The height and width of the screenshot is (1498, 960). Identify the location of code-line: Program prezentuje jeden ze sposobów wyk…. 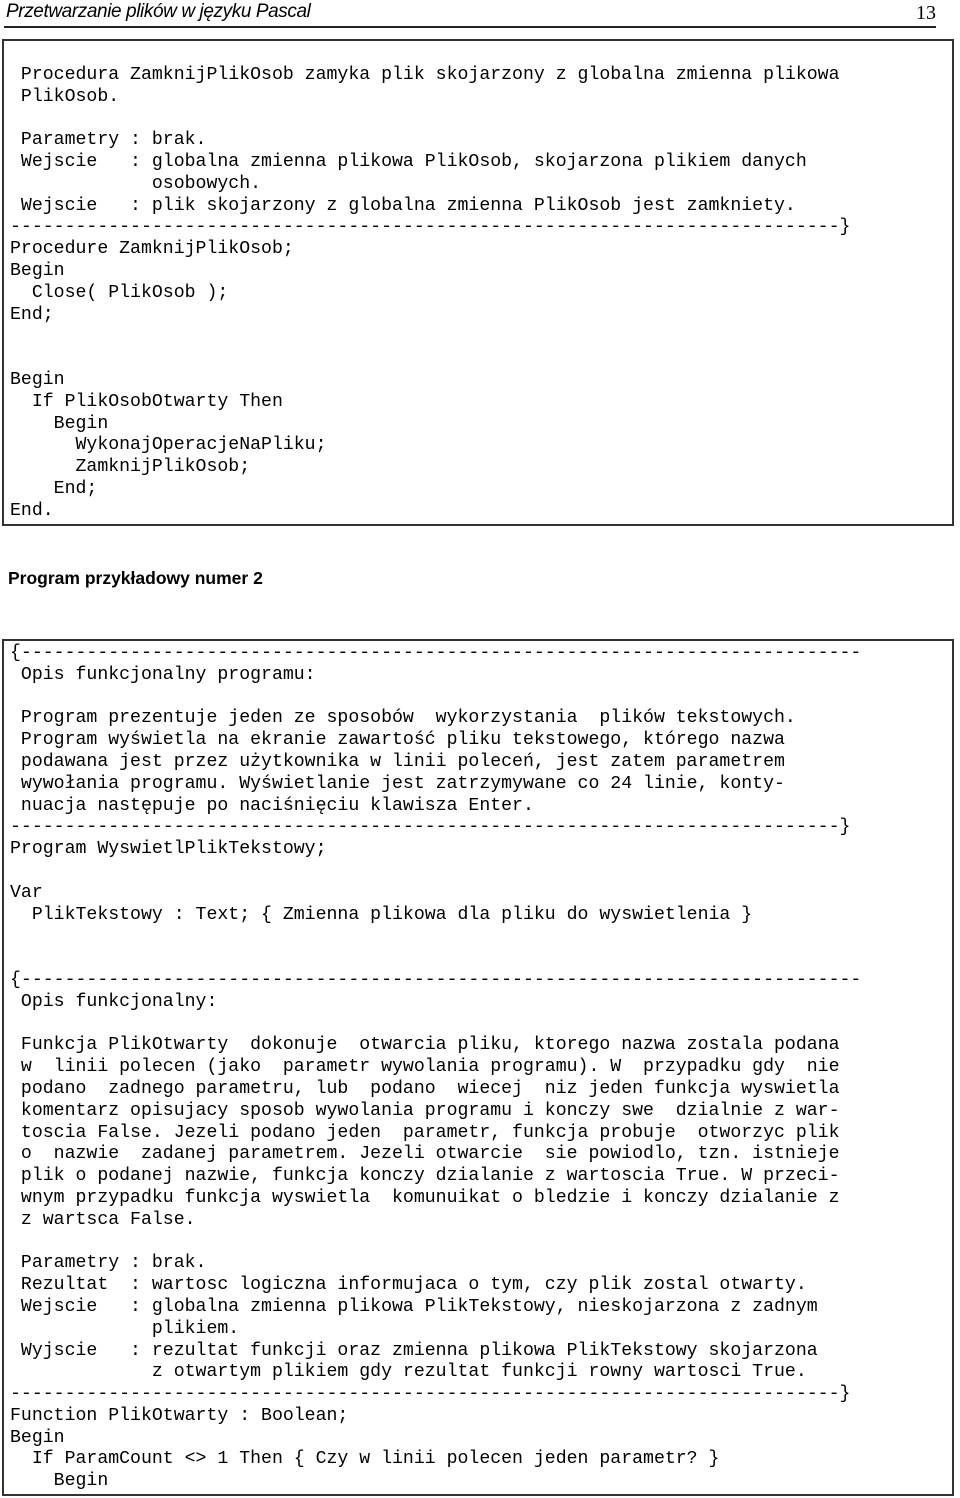
(403, 718).